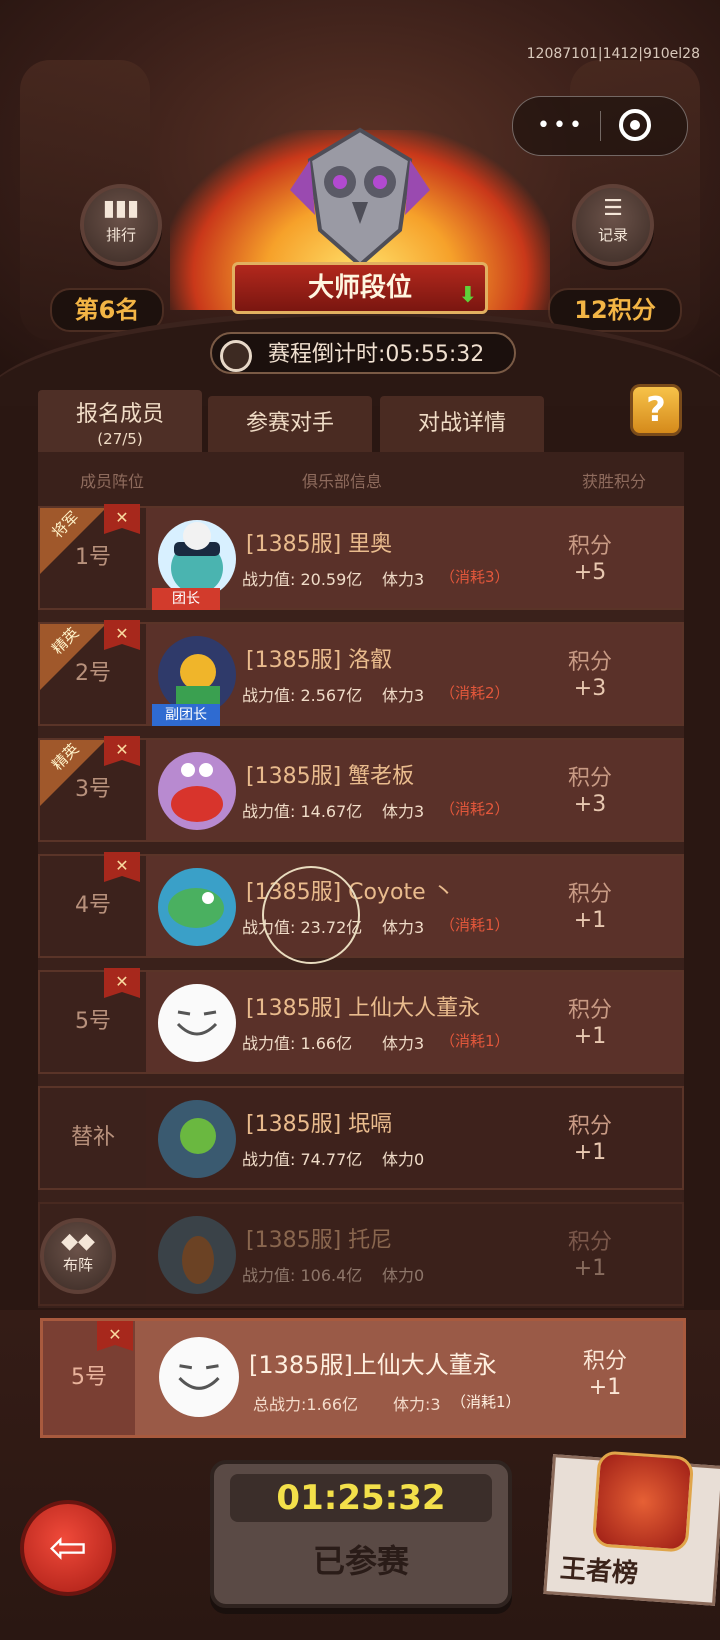  What do you see at coordinates (342, 481) in the screenshot?
I see `column-header-club: 俱乐部信息` at bounding box center [342, 481].